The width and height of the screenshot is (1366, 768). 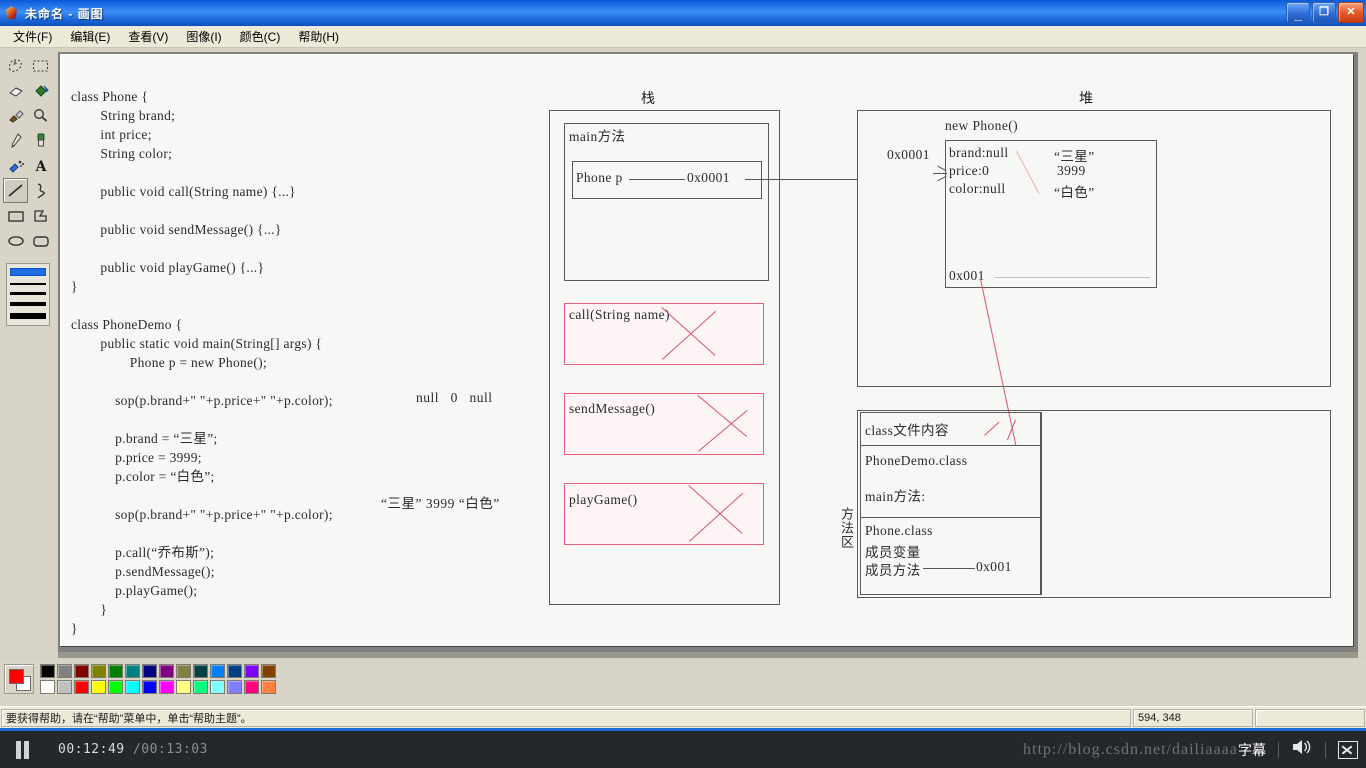 I want to click on close-button: ✕, so click(x=1351, y=12).